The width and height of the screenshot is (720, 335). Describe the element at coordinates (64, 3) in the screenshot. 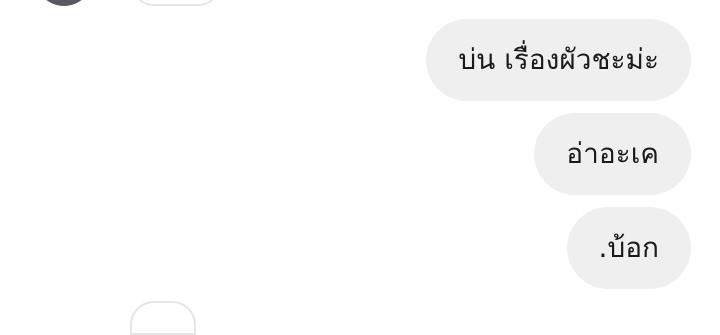

I see `avatar` at that location.